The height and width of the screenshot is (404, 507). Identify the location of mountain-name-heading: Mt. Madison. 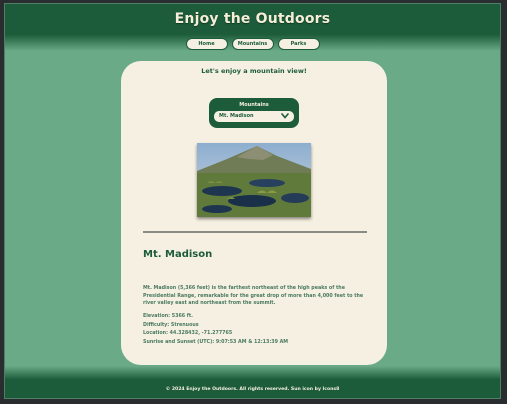
(178, 254).